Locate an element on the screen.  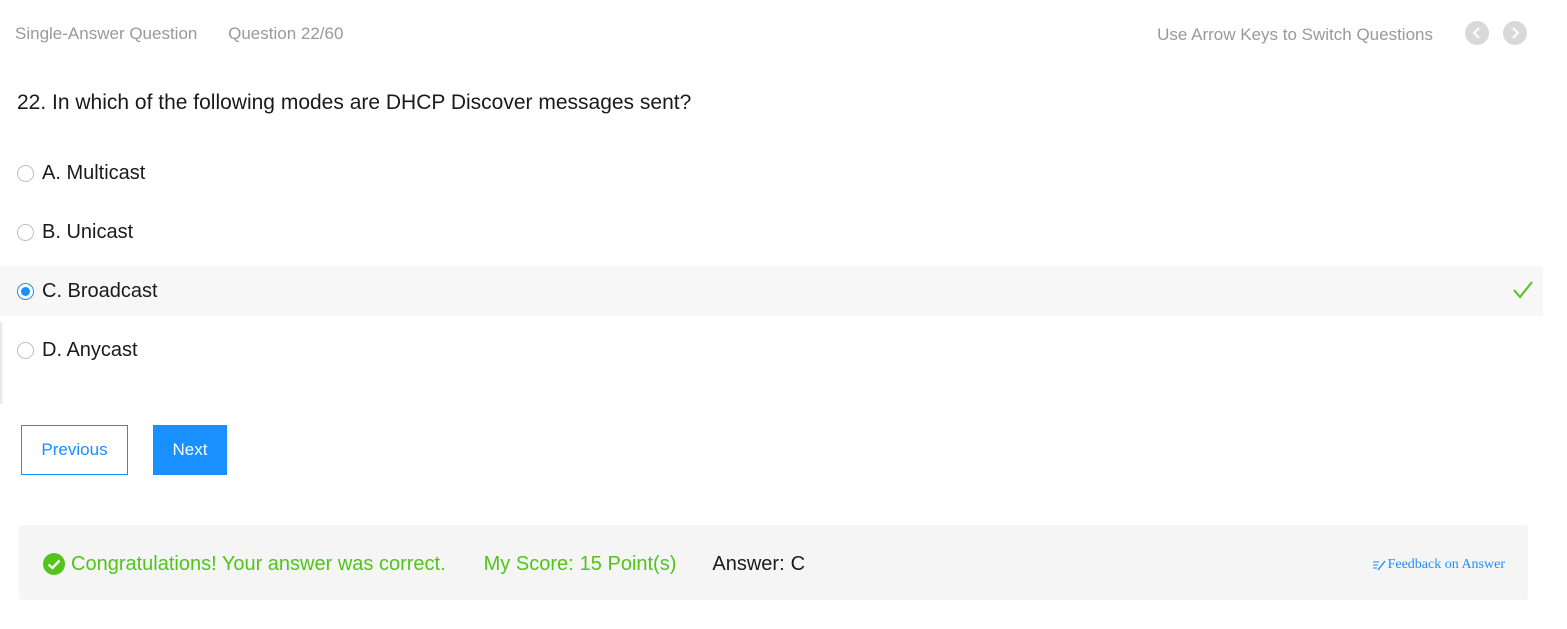
option-d-label: D. Anycast is located at coordinates (90, 349).